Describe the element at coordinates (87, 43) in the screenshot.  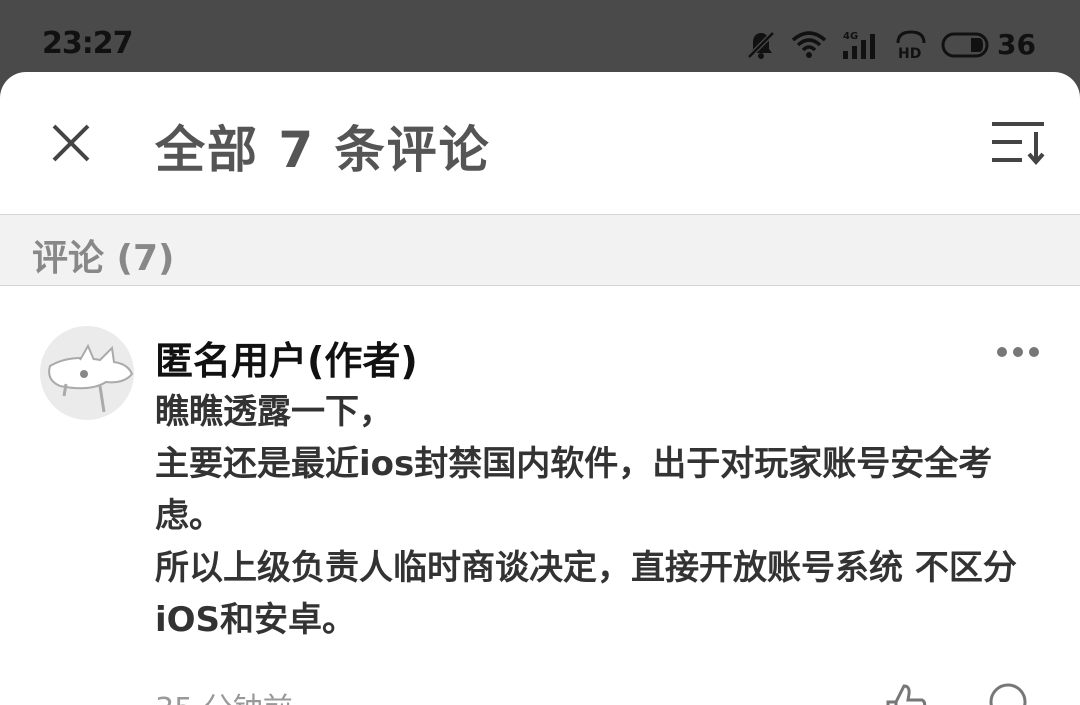
I see `status-time: 23:27` at that location.